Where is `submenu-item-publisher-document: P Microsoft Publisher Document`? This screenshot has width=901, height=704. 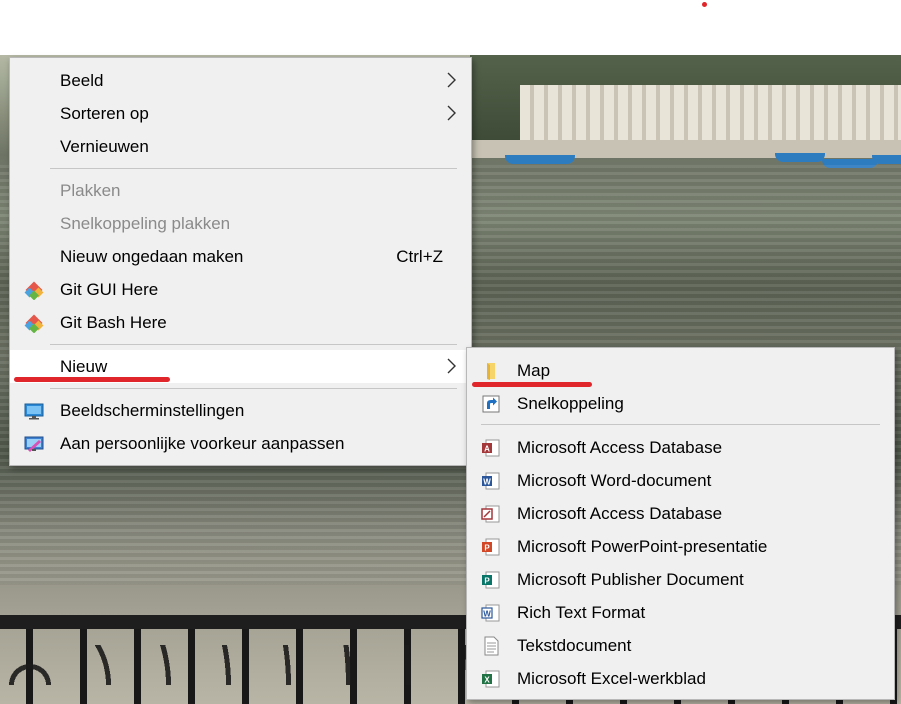
submenu-item-publisher-document: P Microsoft Publisher Document is located at coordinates (680, 579).